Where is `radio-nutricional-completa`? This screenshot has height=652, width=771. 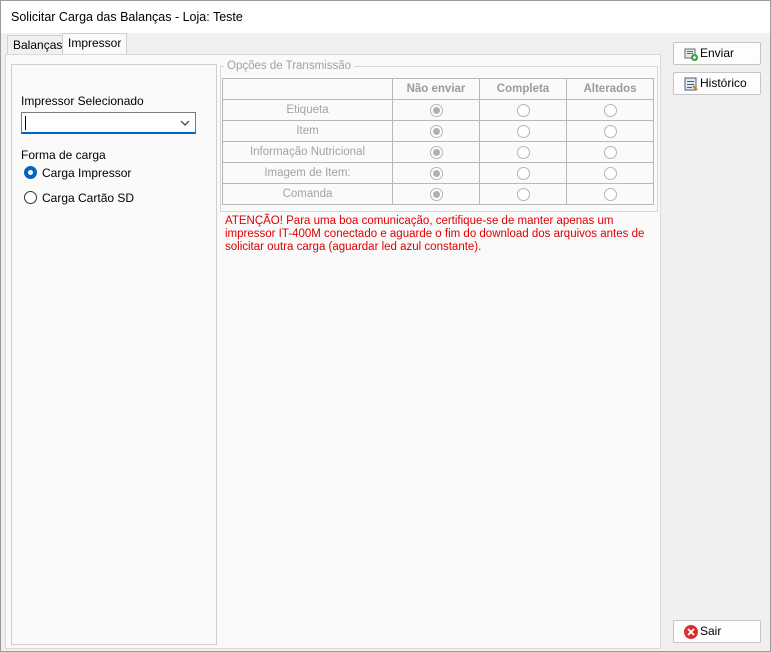
radio-nutricional-completa is located at coordinates (523, 152).